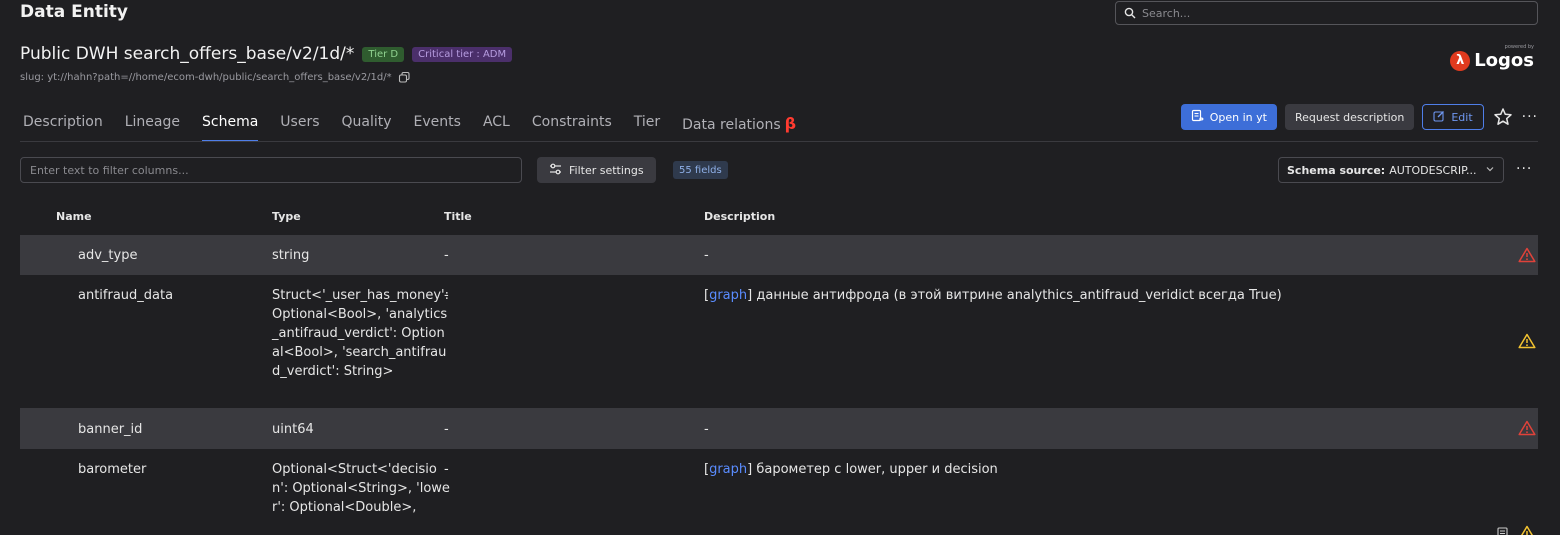  I want to click on entity-name: Public DWH search_offers_base/v2/1d/*, so click(187, 54).